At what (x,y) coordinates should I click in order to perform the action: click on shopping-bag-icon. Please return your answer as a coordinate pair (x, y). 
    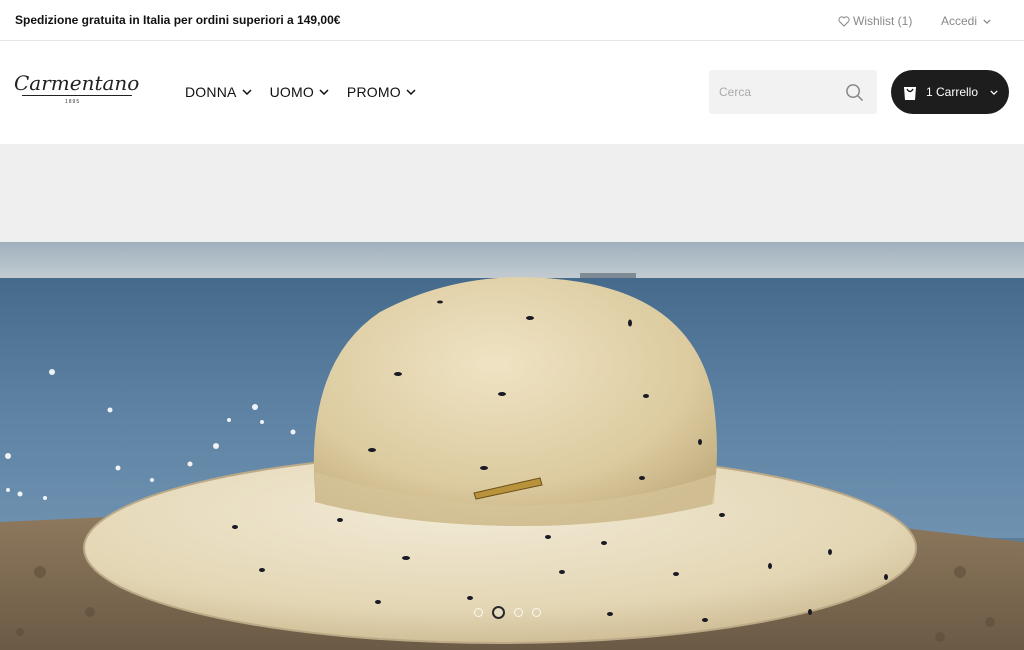
    Looking at the image, I should click on (910, 93).